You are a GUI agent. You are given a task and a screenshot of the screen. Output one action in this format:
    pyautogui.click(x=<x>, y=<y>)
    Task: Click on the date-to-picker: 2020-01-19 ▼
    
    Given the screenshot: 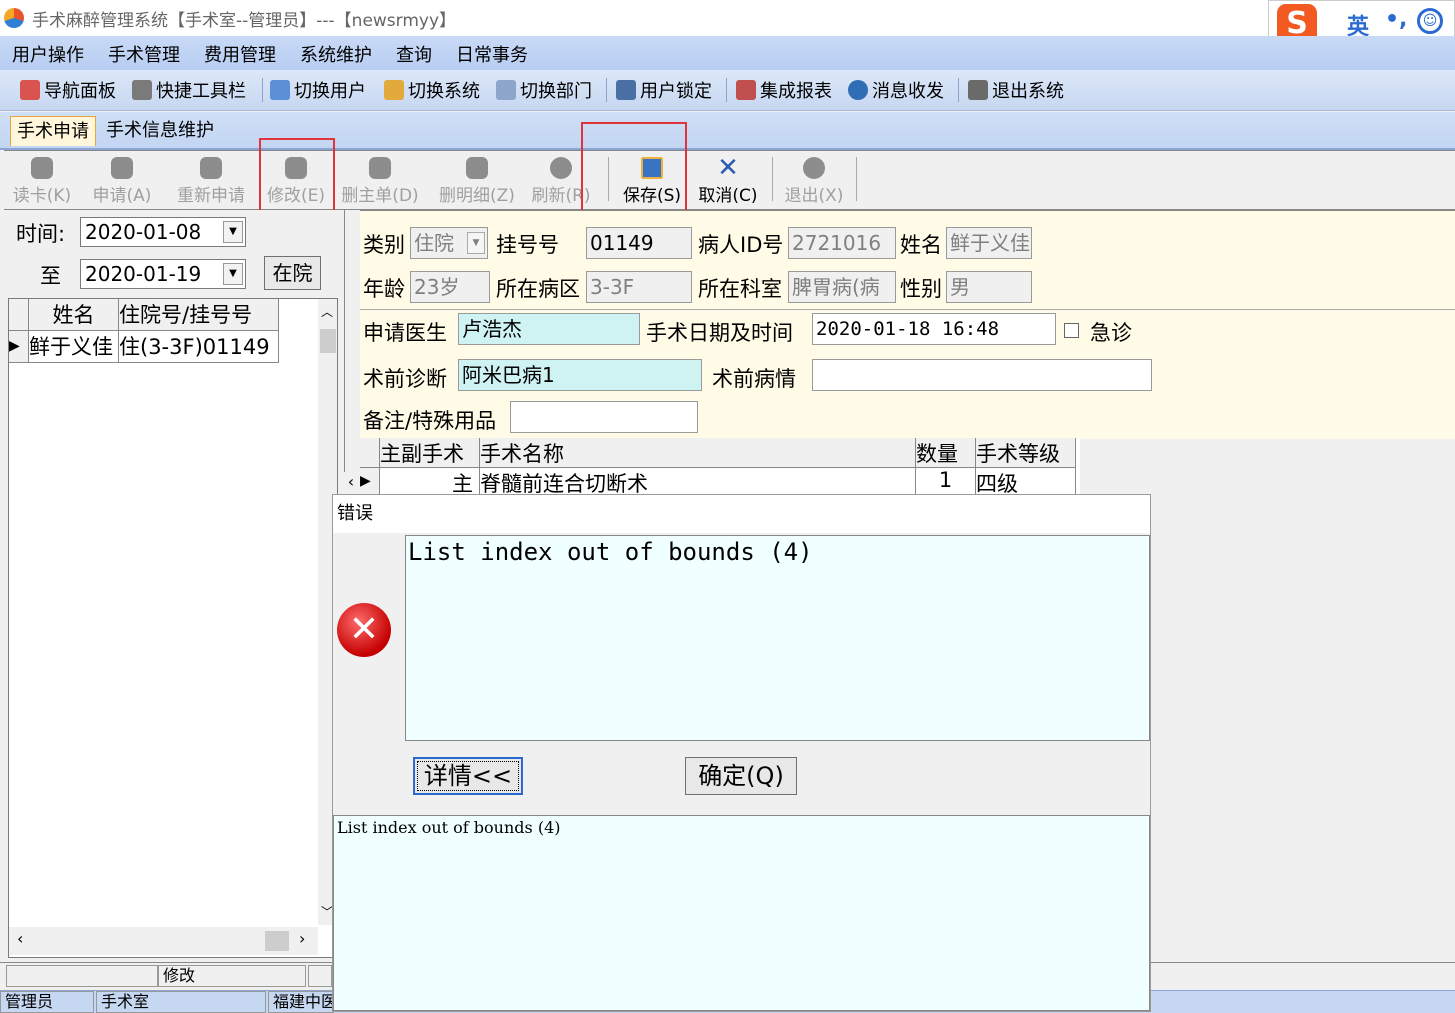 What is the action you would take?
    pyautogui.click(x=163, y=274)
    